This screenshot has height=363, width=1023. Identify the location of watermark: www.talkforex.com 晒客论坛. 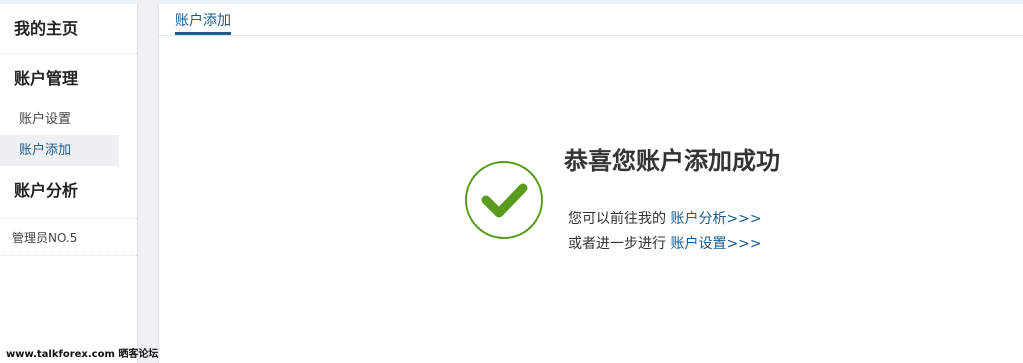
(82, 354).